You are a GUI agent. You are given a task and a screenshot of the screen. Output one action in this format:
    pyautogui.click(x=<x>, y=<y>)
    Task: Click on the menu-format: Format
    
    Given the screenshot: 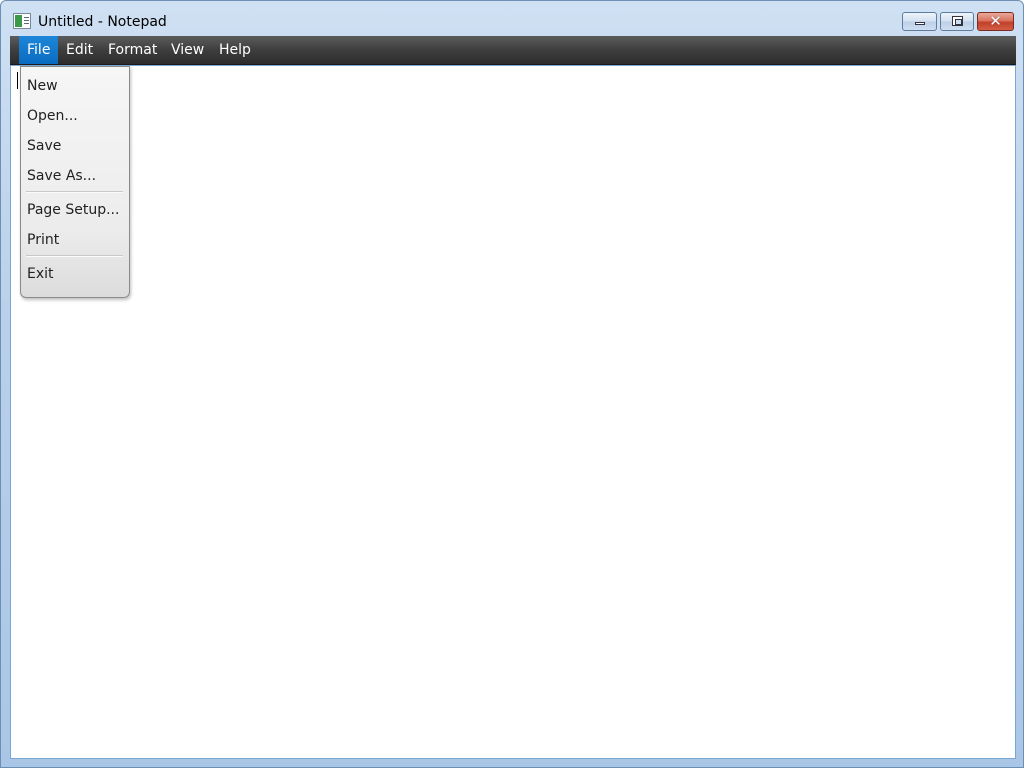 What is the action you would take?
    pyautogui.click(x=132, y=50)
    